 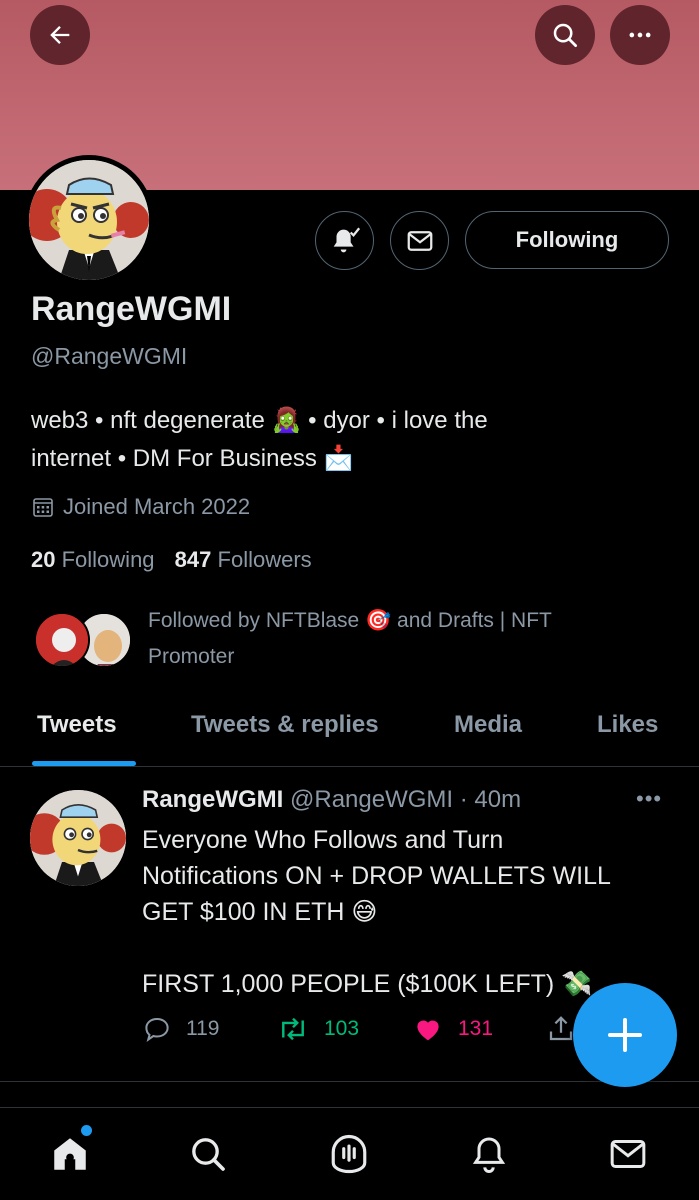 I want to click on like-button: 131, so click(x=452, y=1029).